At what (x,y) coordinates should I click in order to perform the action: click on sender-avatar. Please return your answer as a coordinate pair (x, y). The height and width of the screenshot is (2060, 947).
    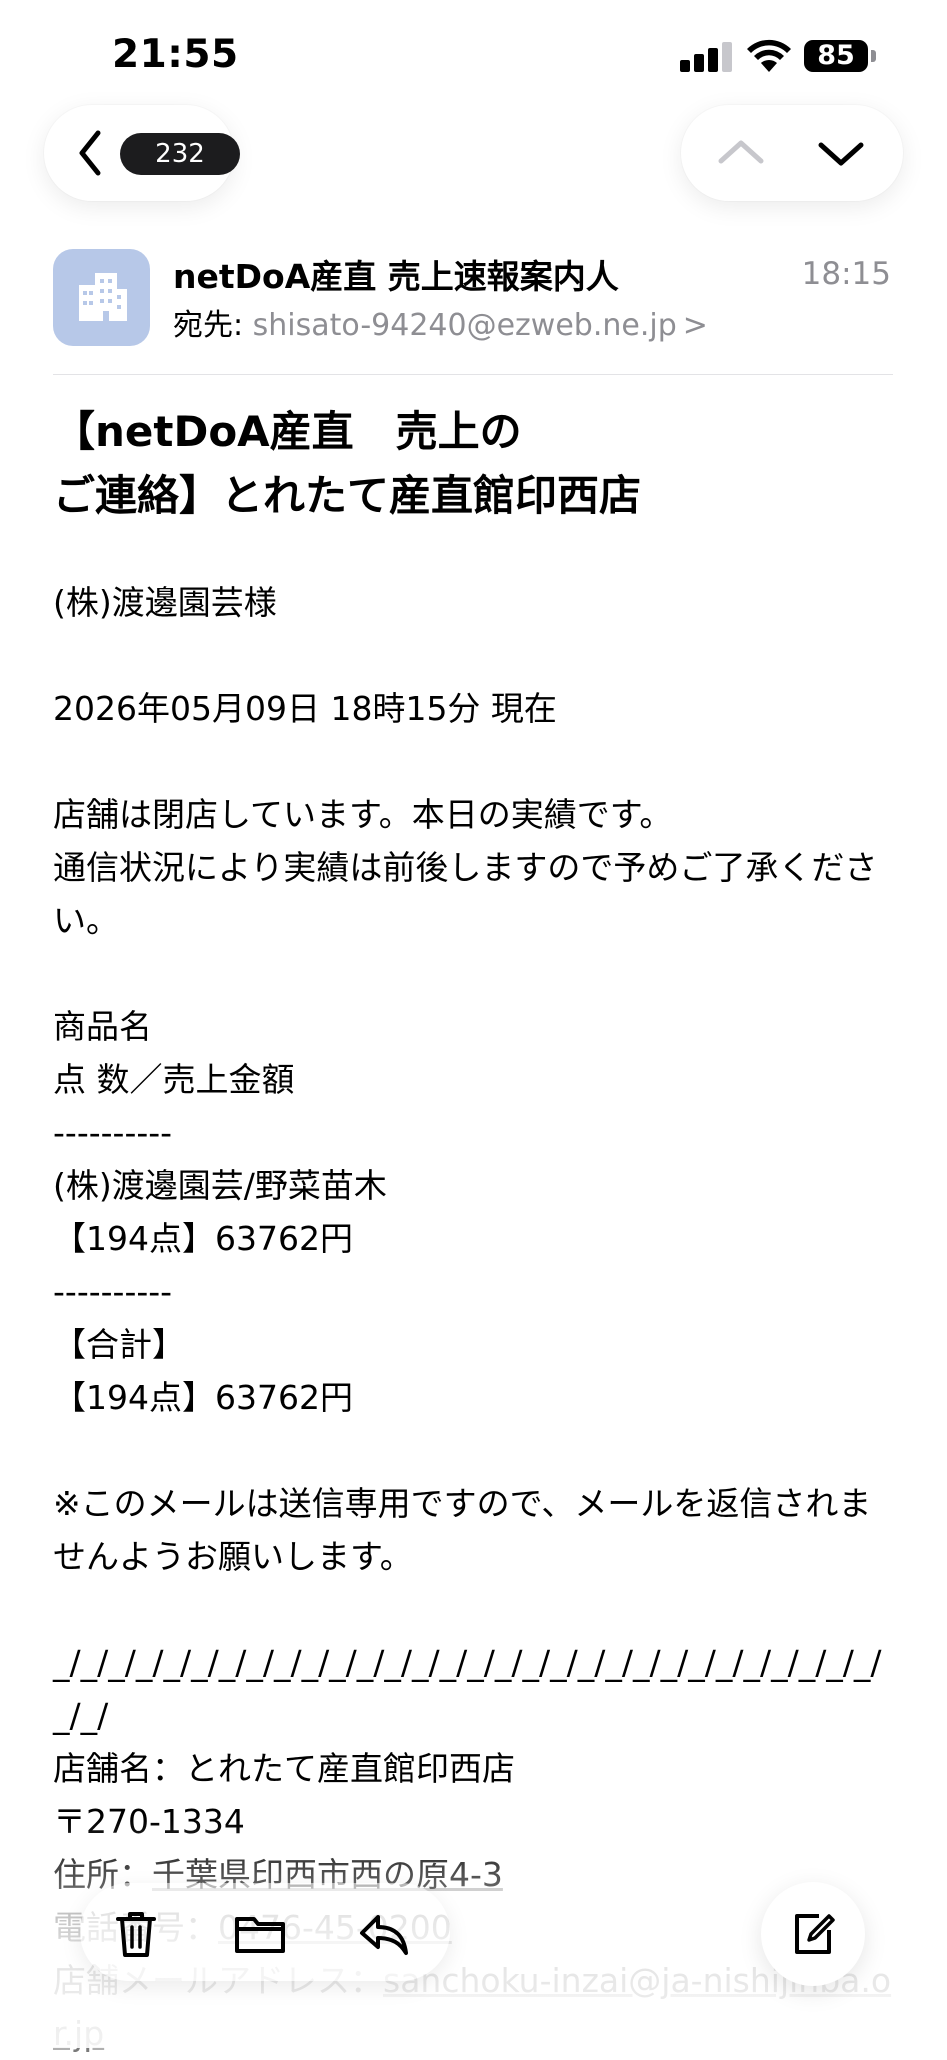
    Looking at the image, I should click on (101, 297).